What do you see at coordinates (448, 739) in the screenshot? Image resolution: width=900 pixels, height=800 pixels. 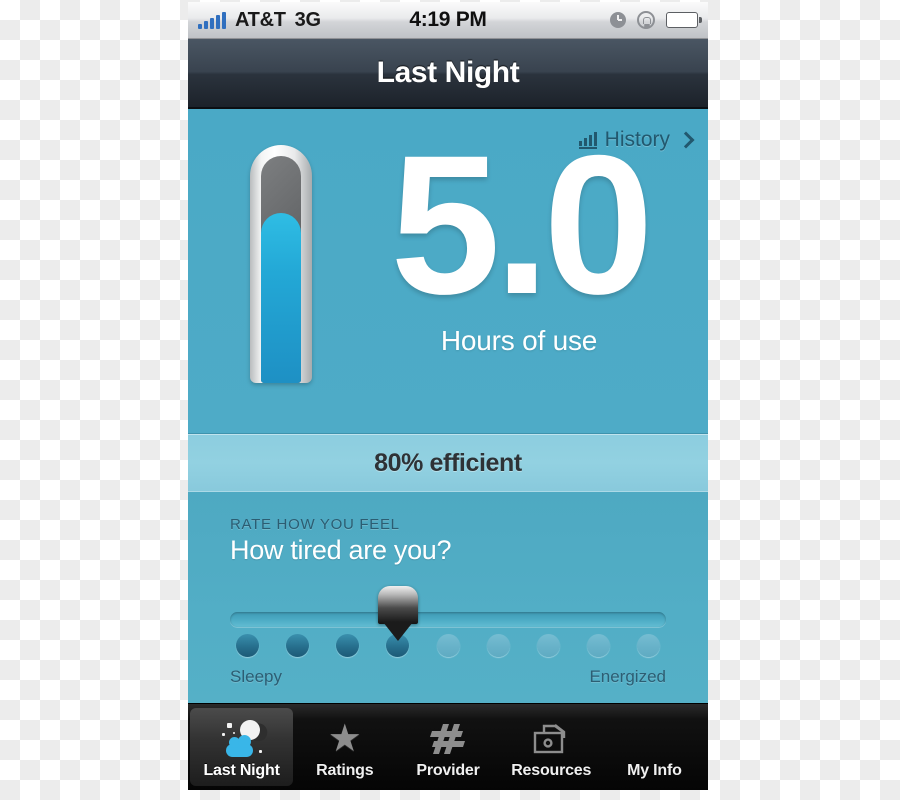 I see `hash-slash-icon` at bounding box center [448, 739].